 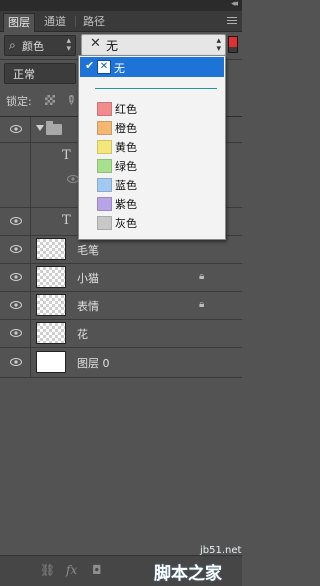 I want to click on filter-toggle-switch, so click(x=233, y=44).